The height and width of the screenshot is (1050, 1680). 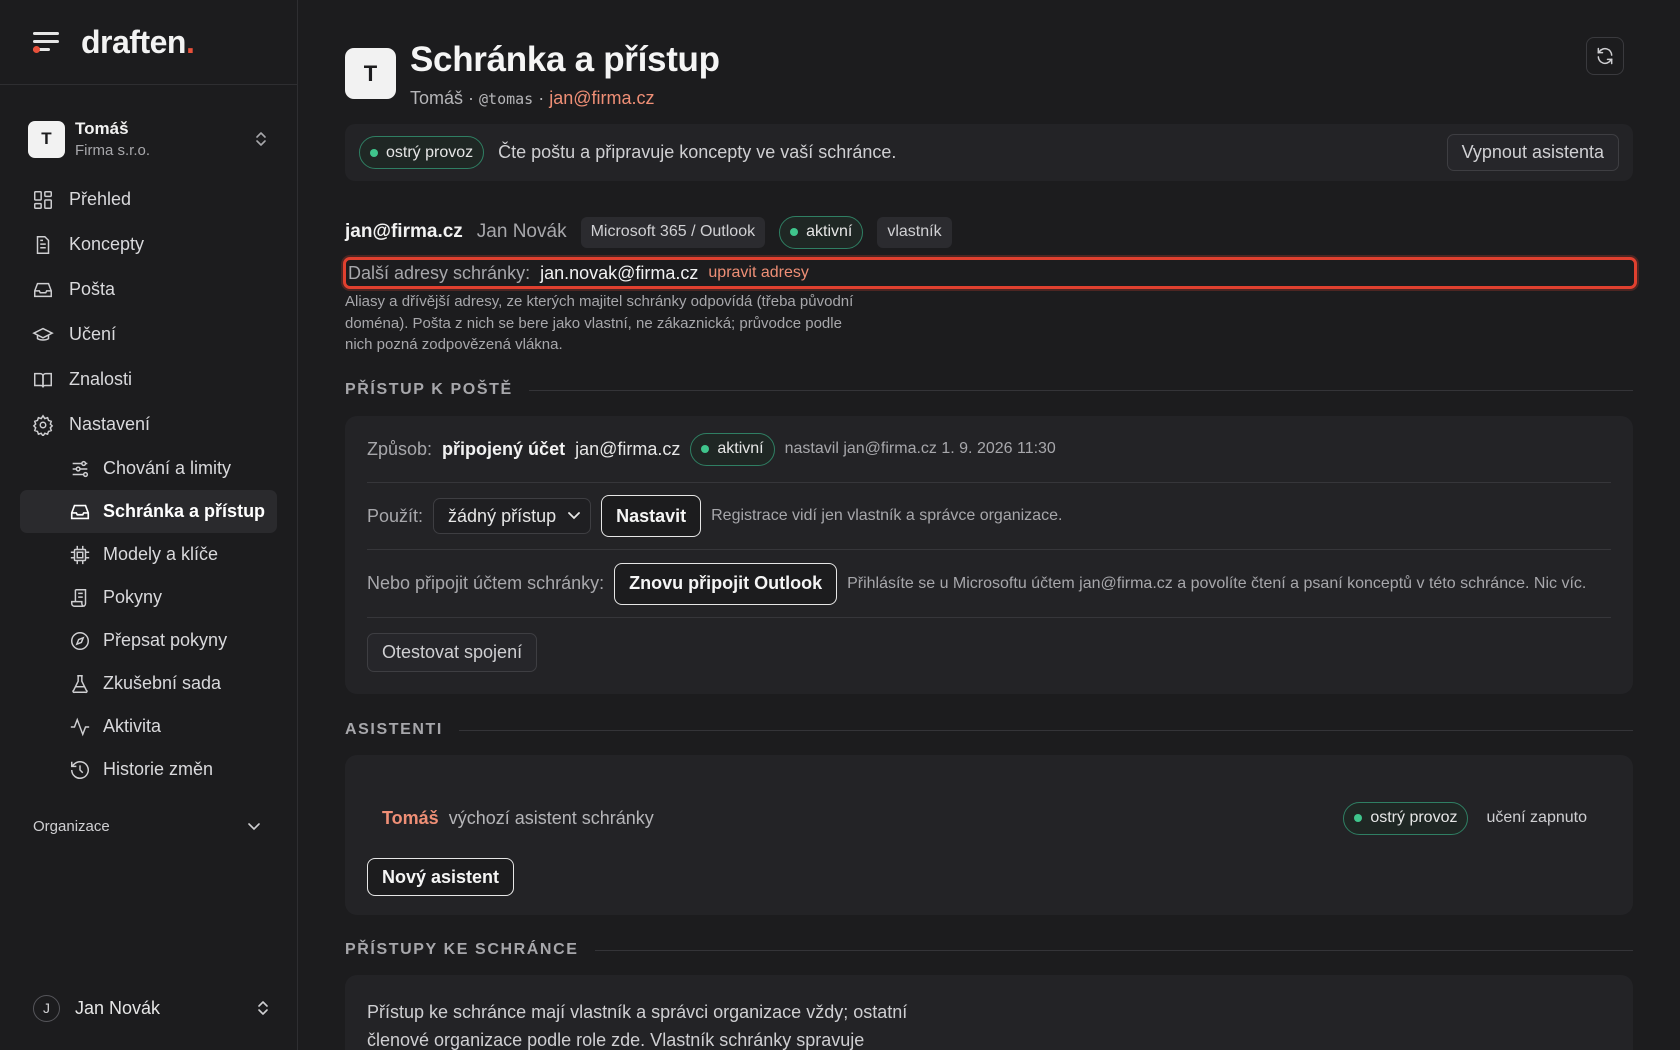 I want to click on method-state-badge: aktivní, so click(x=732, y=449).